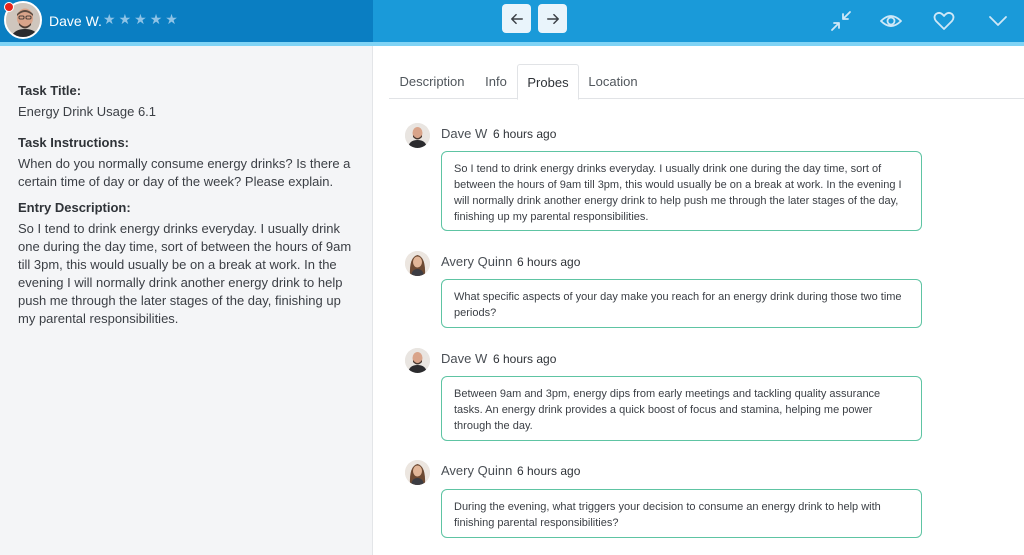  I want to click on collapse-icon, so click(841, 21).